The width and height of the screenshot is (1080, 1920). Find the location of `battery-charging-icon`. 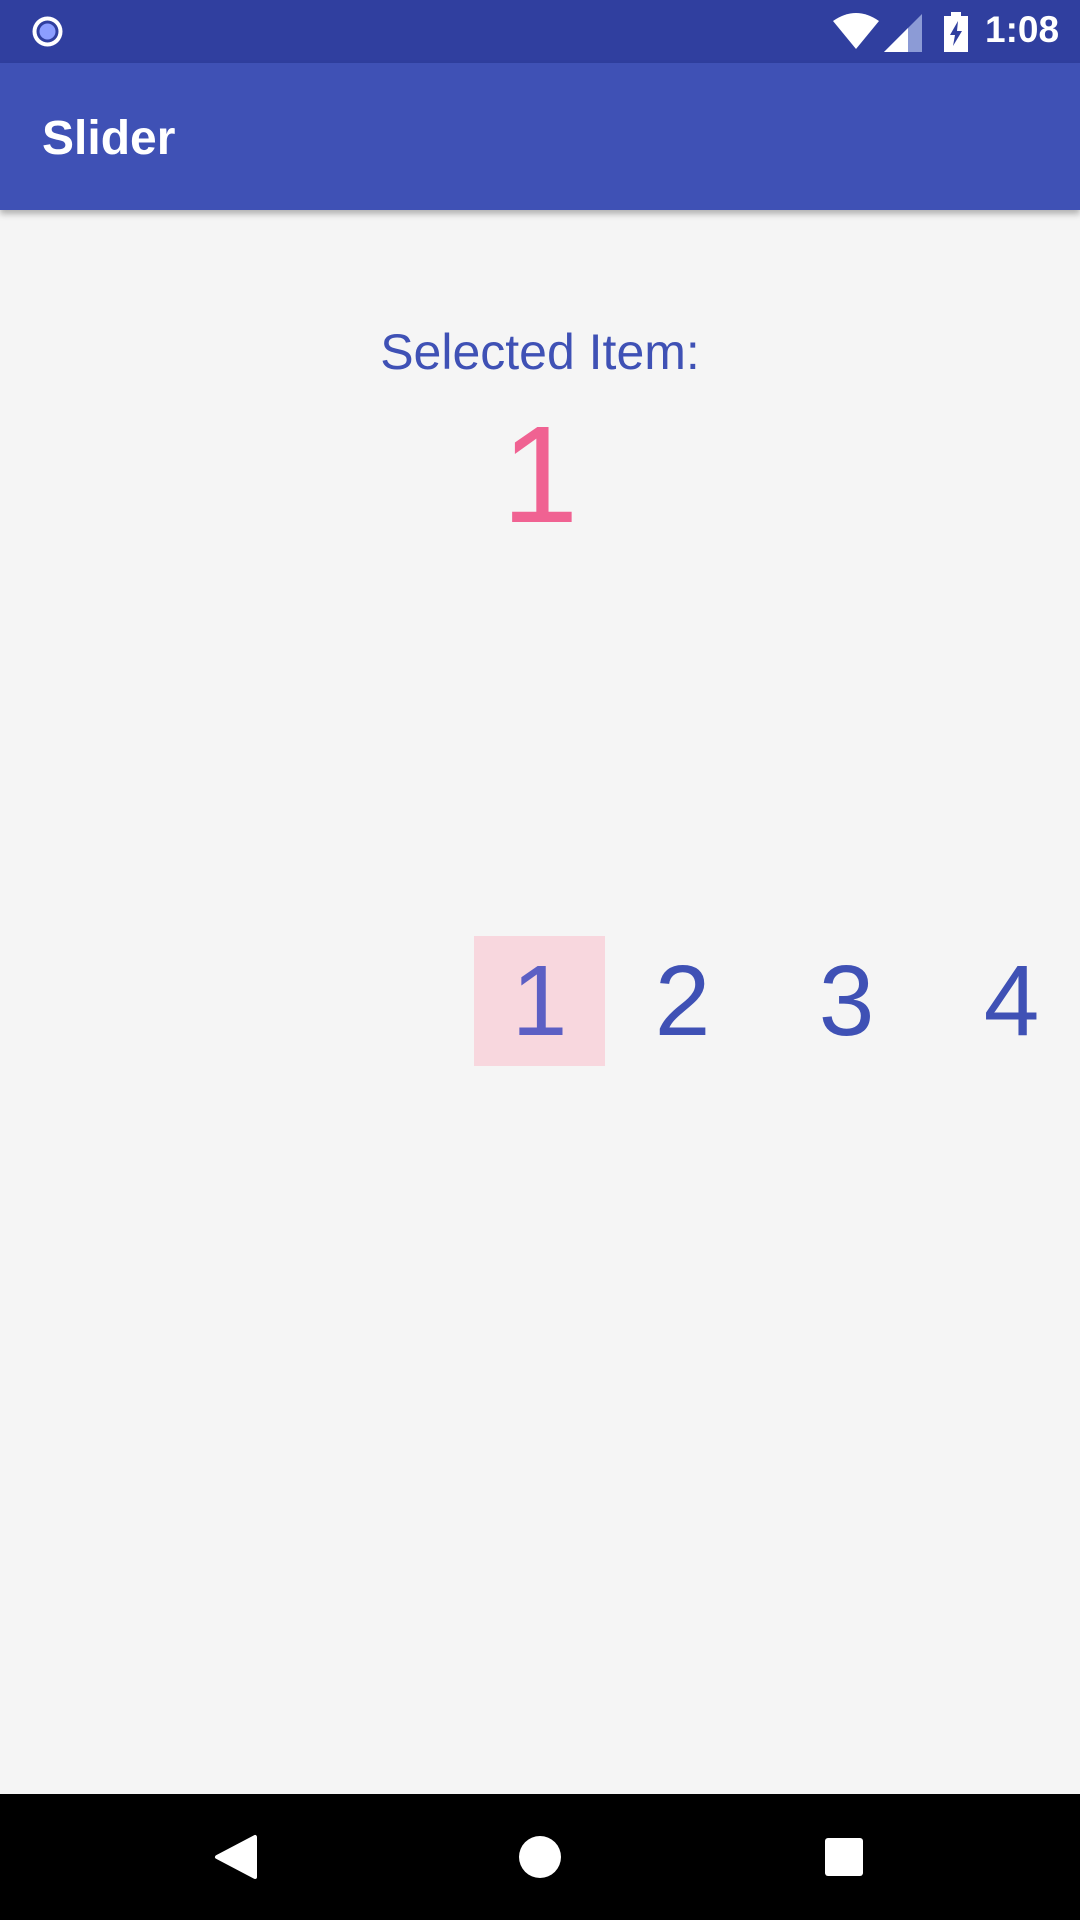

battery-charging-icon is located at coordinates (956, 32).